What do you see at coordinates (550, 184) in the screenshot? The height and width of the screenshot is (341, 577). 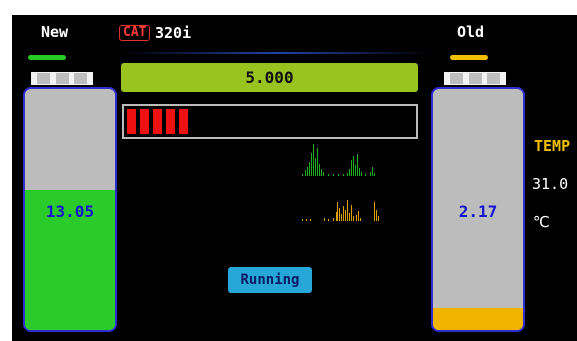 I see `temperature-value: 31.0` at bounding box center [550, 184].